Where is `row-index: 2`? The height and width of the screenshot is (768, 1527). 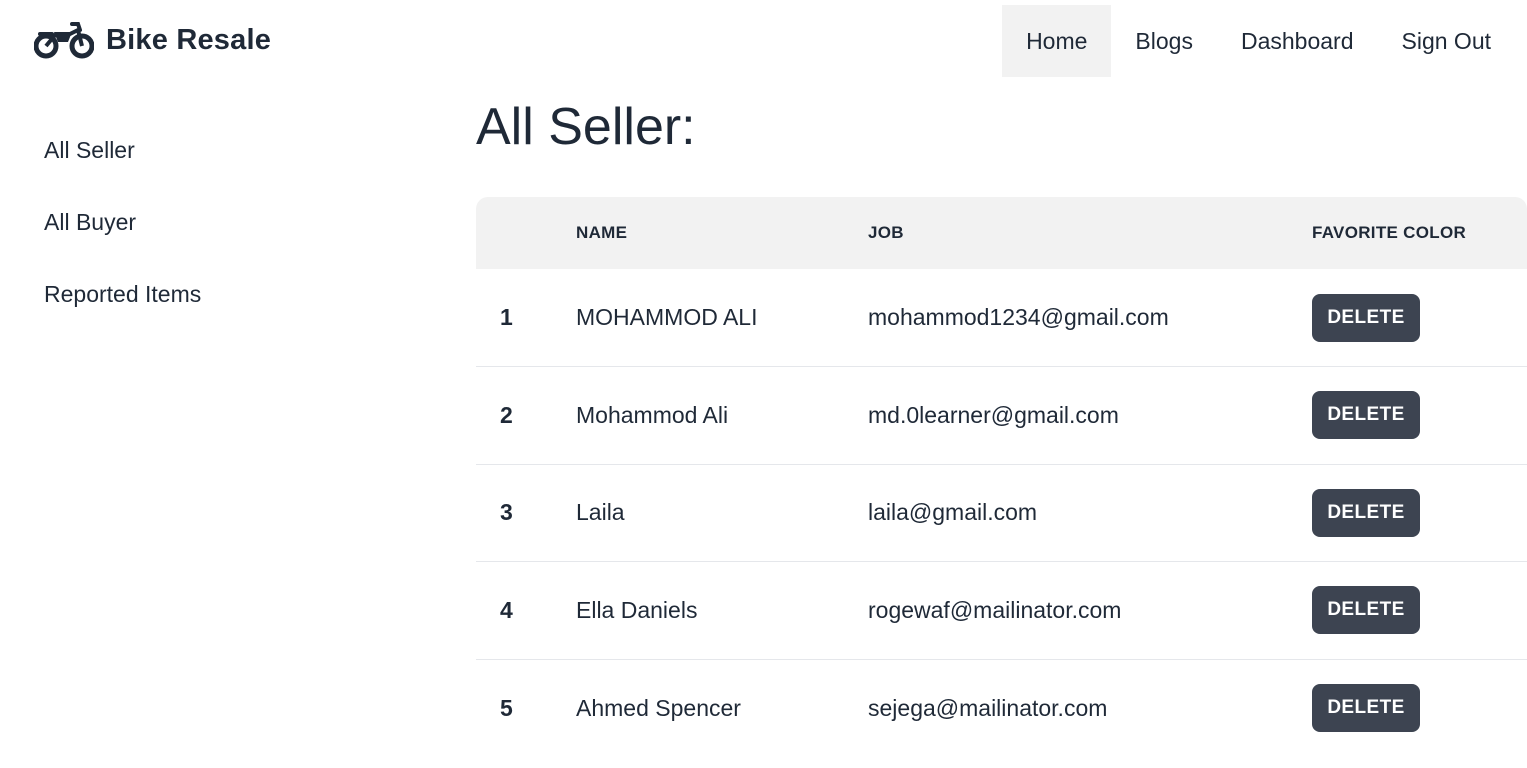 row-index: 2 is located at coordinates (506, 414).